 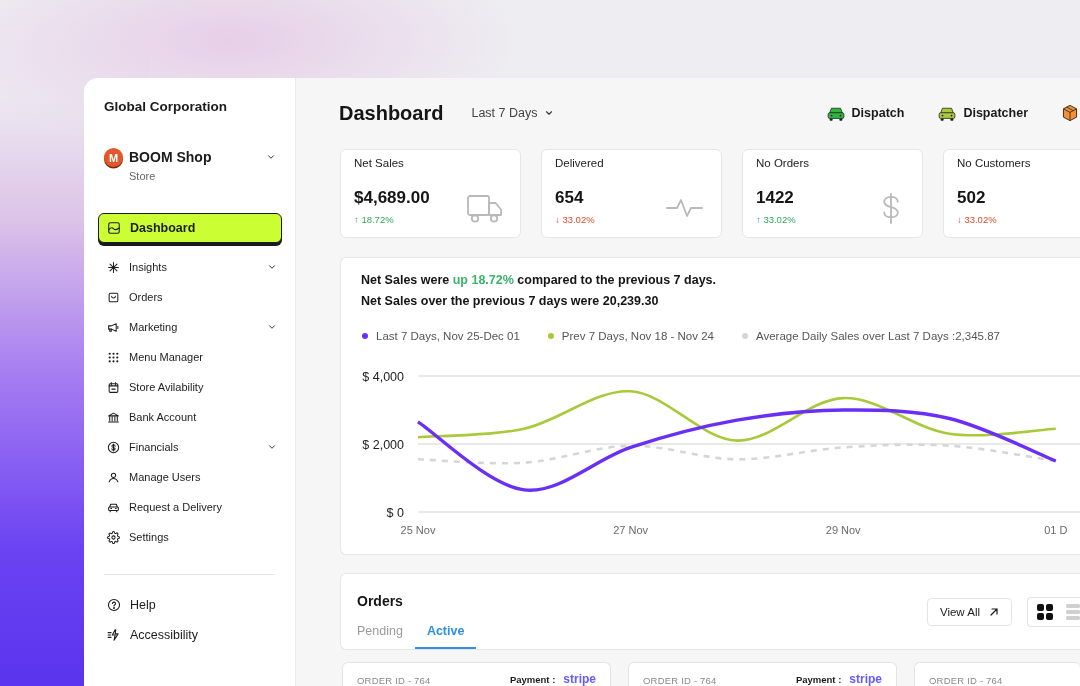 What do you see at coordinates (395, 512) in the screenshot?
I see `y-axis-label: $ 0` at bounding box center [395, 512].